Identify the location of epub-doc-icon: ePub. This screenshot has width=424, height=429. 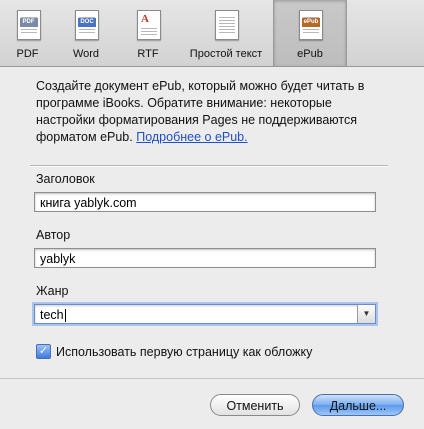
(311, 25).